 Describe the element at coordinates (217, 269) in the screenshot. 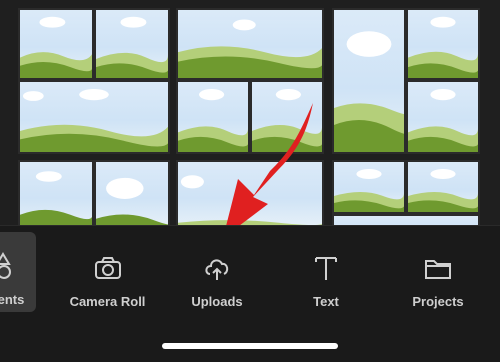

I see `cloud-upload-icon` at that location.